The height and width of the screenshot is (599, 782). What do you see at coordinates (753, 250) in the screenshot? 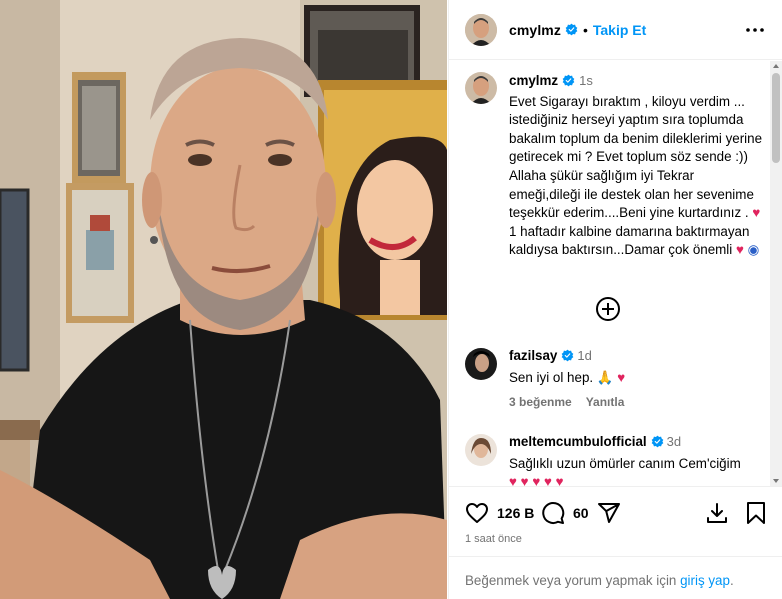
I see `evil-eye-emoji: ◉` at bounding box center [753, 250].